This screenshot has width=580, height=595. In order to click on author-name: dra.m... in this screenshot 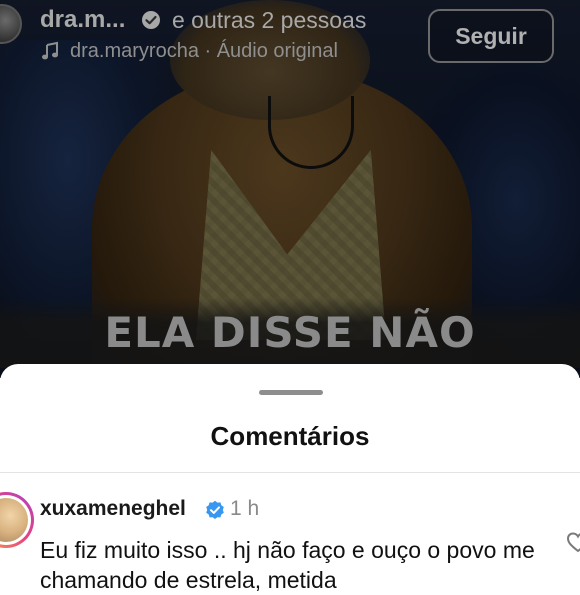, I will do `click(82, 20)`.